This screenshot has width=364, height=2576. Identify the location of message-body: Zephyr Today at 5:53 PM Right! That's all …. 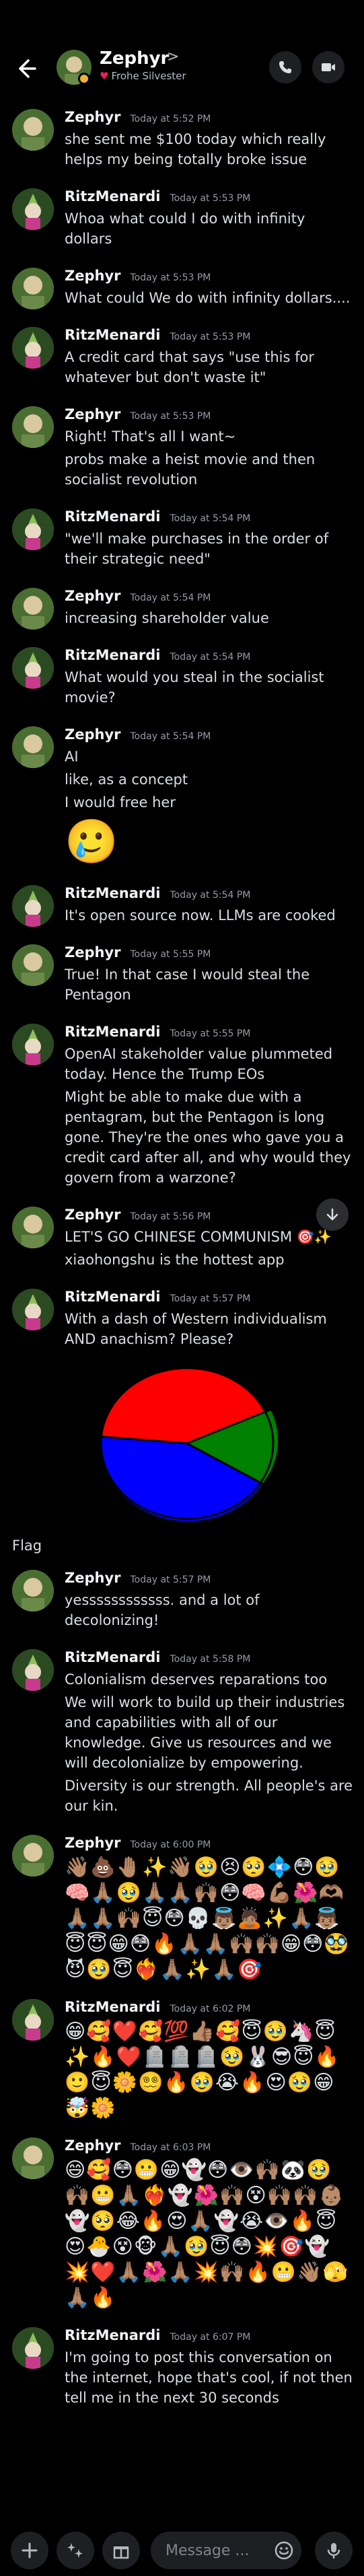
(209, 449).